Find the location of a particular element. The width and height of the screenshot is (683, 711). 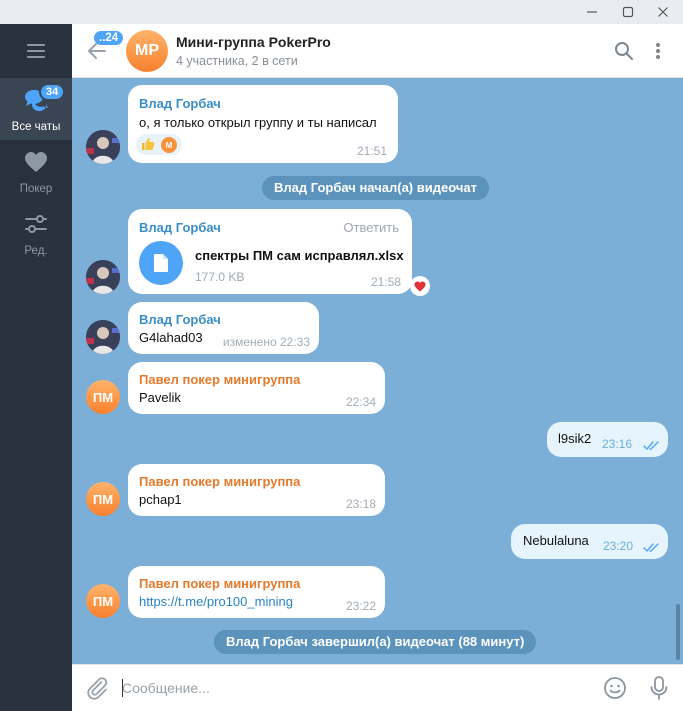

unread-badge: 34 is located at coordinates (52, 92).